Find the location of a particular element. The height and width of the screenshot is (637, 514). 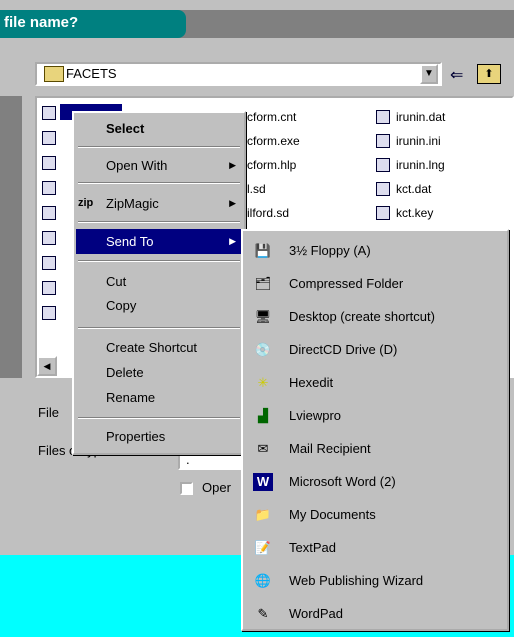

menu-item-send-to: Send To ▶ is located at coordinates (159, 241).